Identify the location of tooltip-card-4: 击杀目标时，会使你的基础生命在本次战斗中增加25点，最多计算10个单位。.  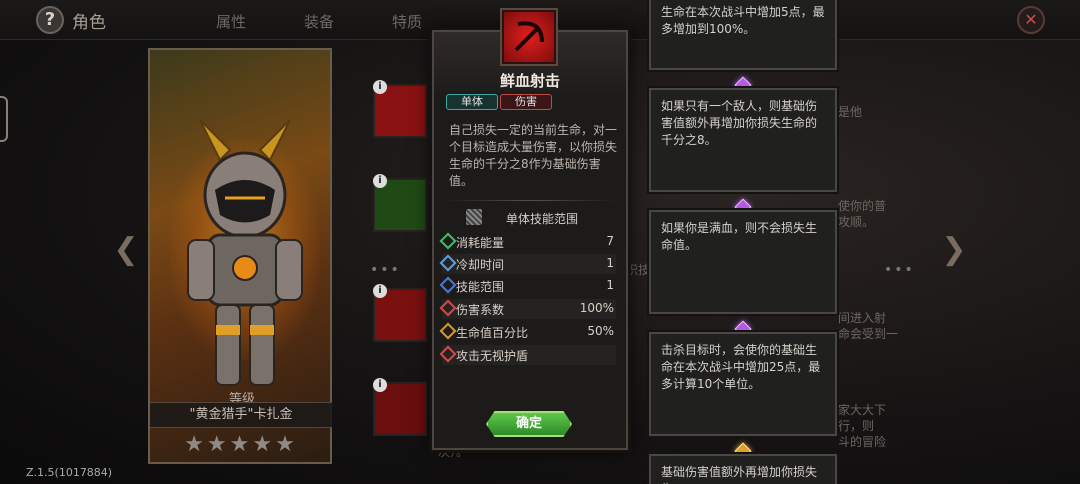
(743, 384).